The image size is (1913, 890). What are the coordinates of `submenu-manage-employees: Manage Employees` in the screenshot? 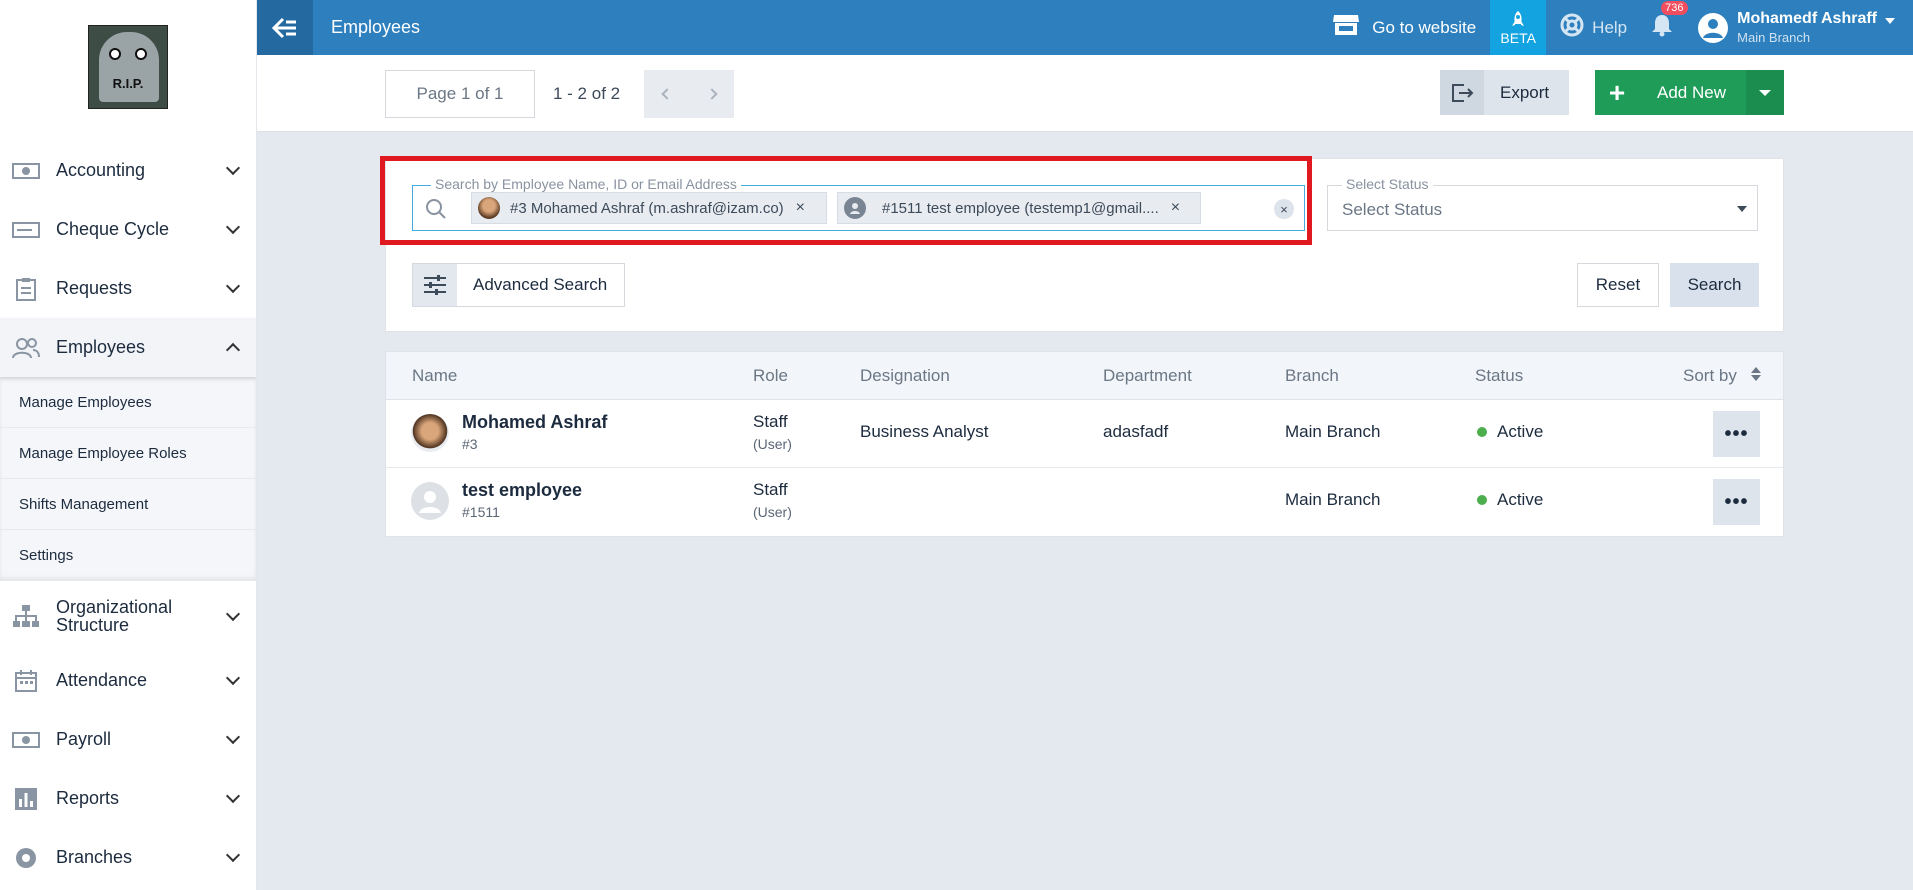 It's located at (128, 402).